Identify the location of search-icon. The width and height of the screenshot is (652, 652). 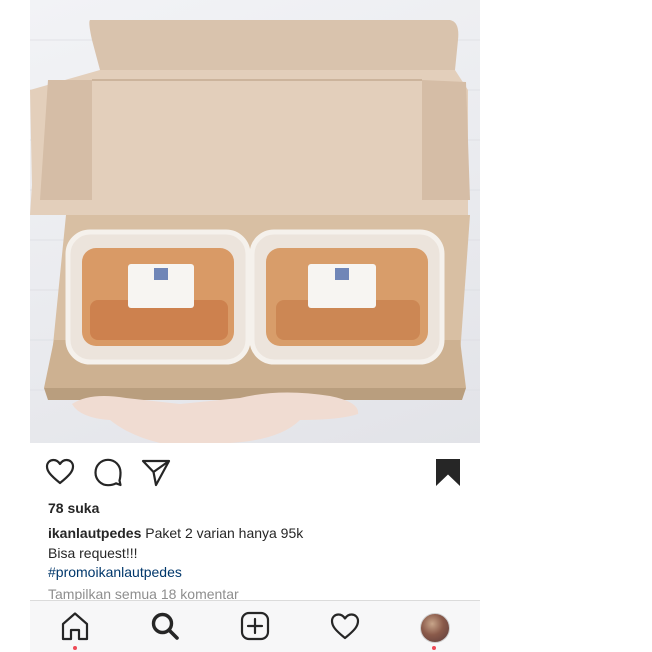
(165, 626).